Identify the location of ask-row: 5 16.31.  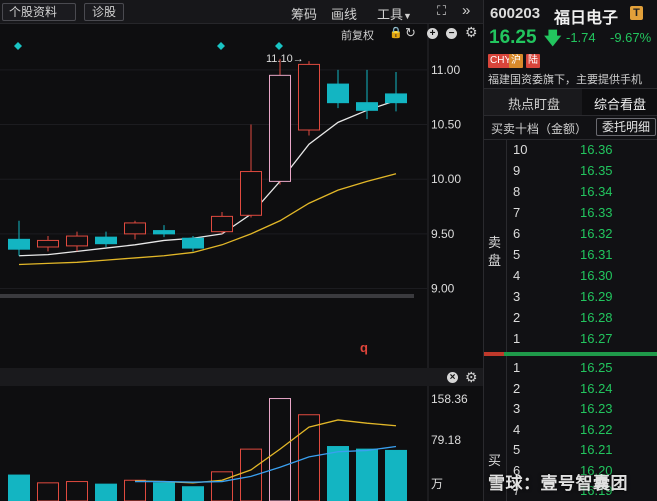
(570, 256).